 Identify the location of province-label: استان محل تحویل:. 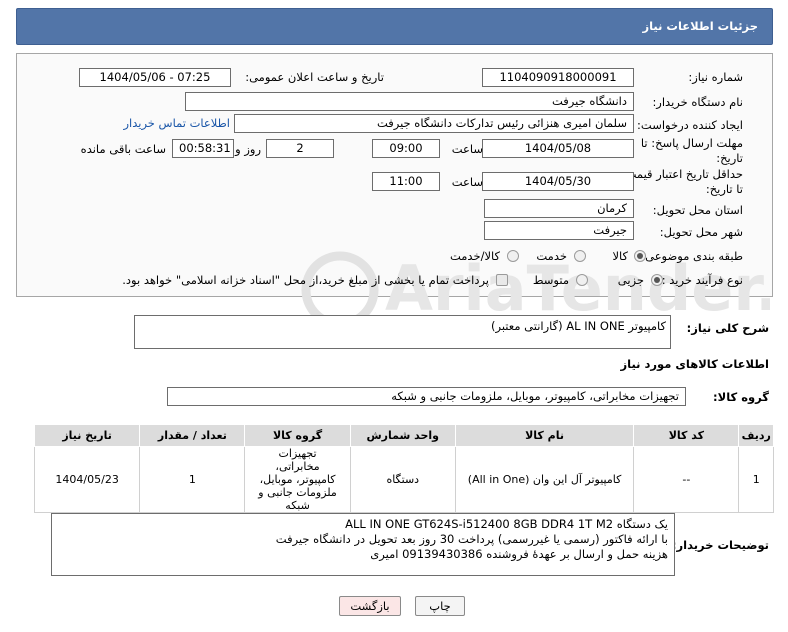
(697, 210).